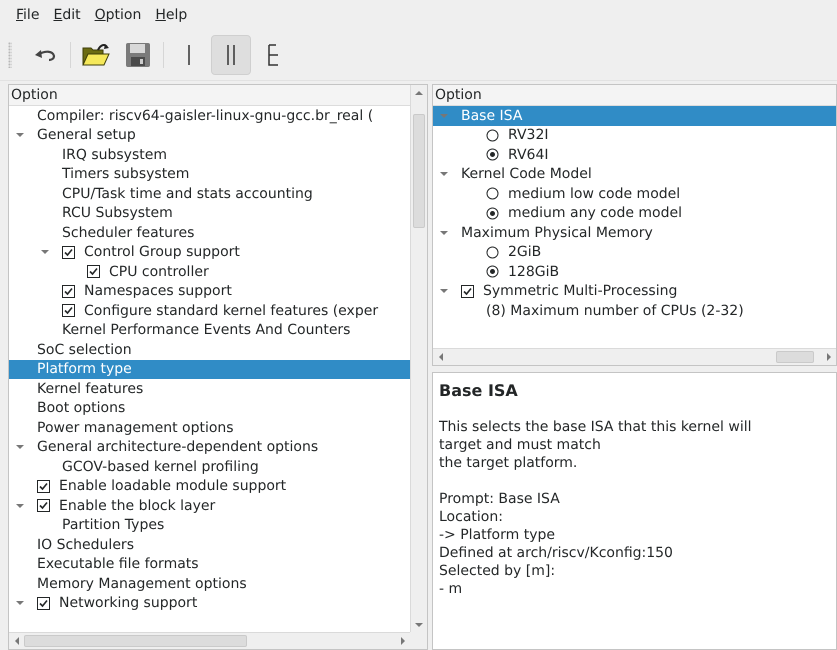  Describe the element at coordinates (118, 15) in the screenshot. I see `menu-item: Option` at that location.